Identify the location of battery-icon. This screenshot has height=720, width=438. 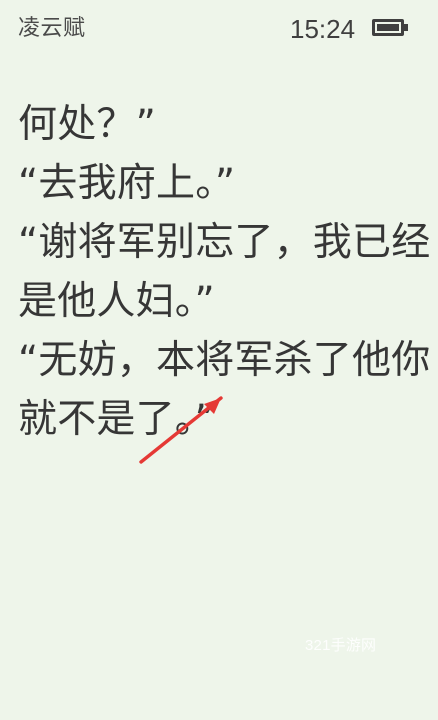
(388, 27).